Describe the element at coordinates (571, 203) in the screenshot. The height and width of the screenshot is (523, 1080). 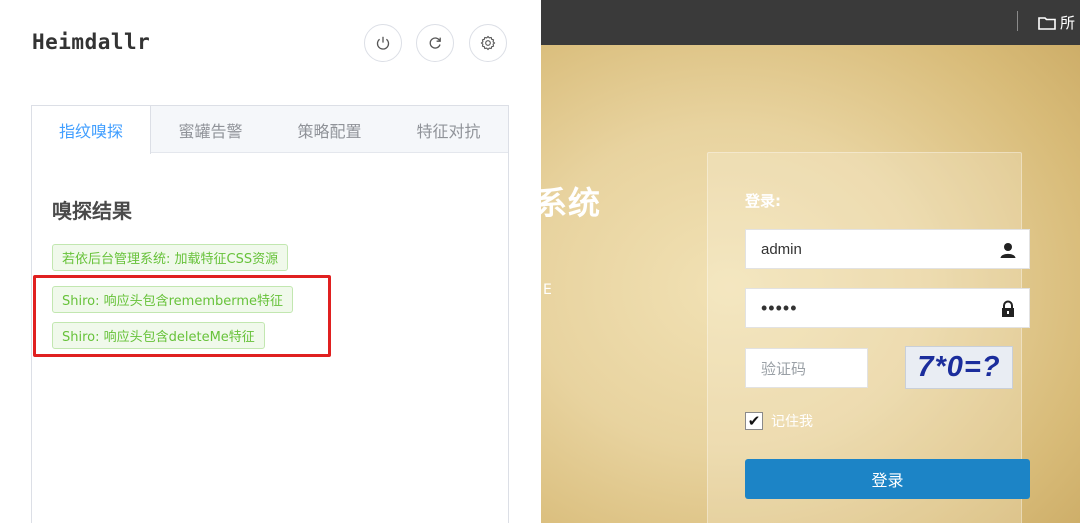
I see `site-title: 系统` at that location.